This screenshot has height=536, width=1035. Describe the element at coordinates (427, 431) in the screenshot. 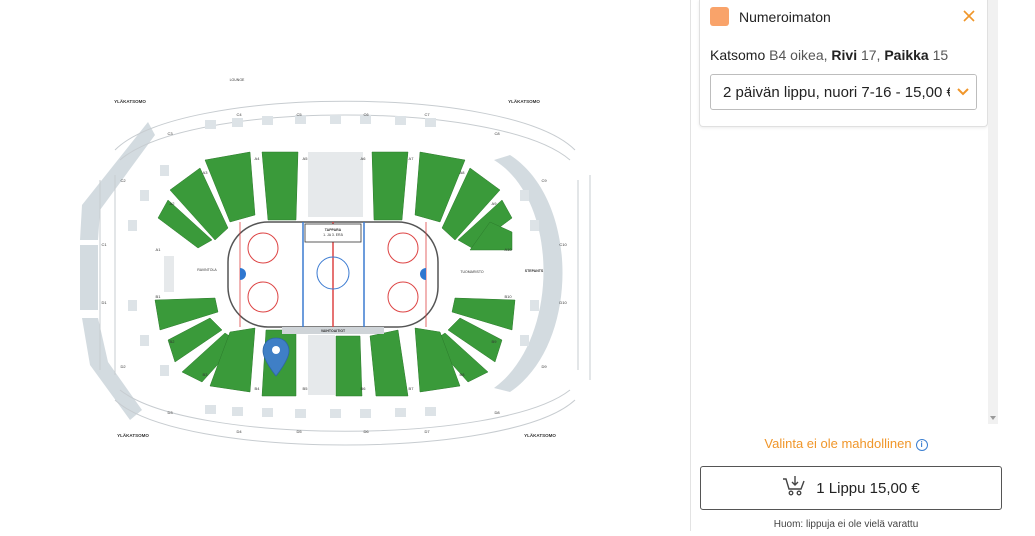

I see `stand-D7: D7` at that location.